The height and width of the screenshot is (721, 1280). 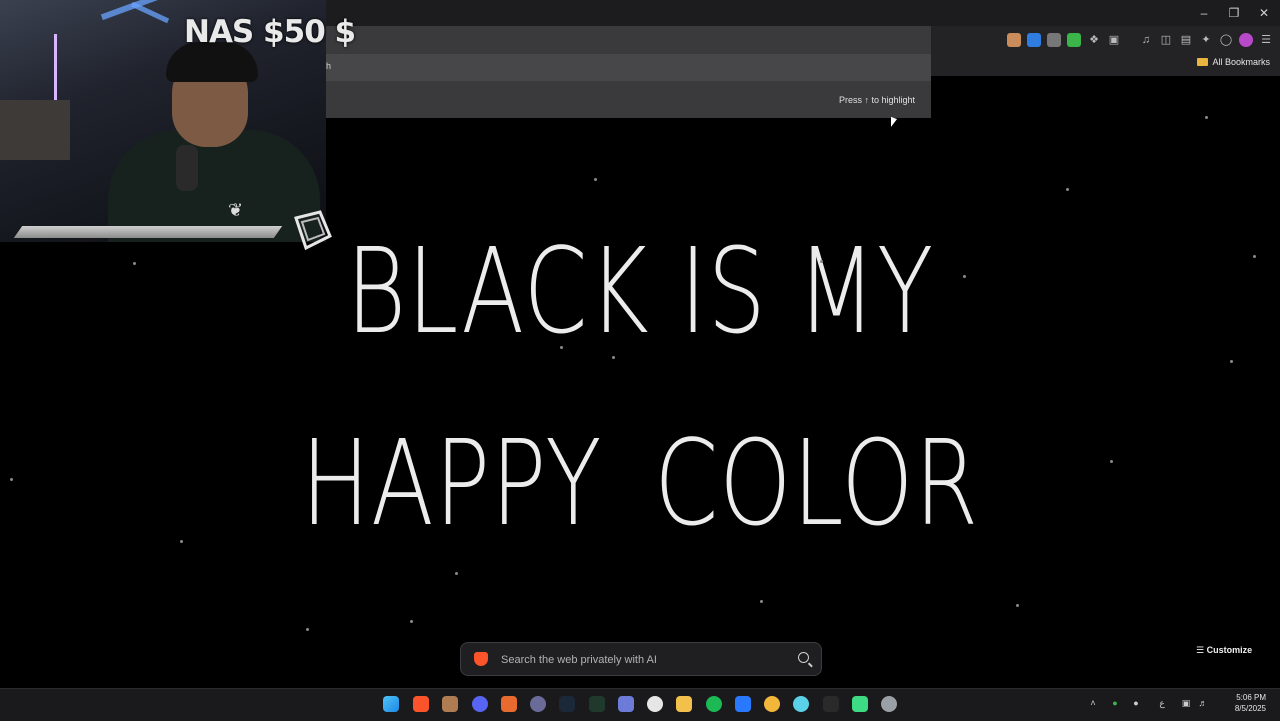 I want to click on microphone, so click(x=187, y=168).